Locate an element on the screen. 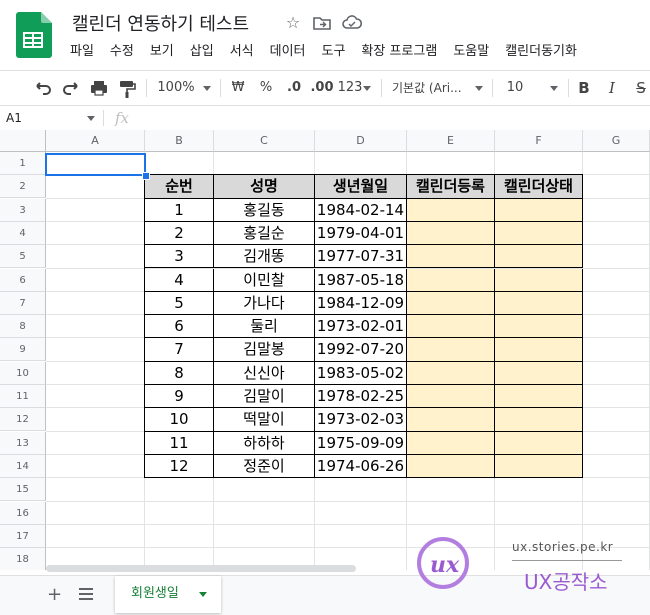  zoom-select: 100% is located at coordinates (176, 88).